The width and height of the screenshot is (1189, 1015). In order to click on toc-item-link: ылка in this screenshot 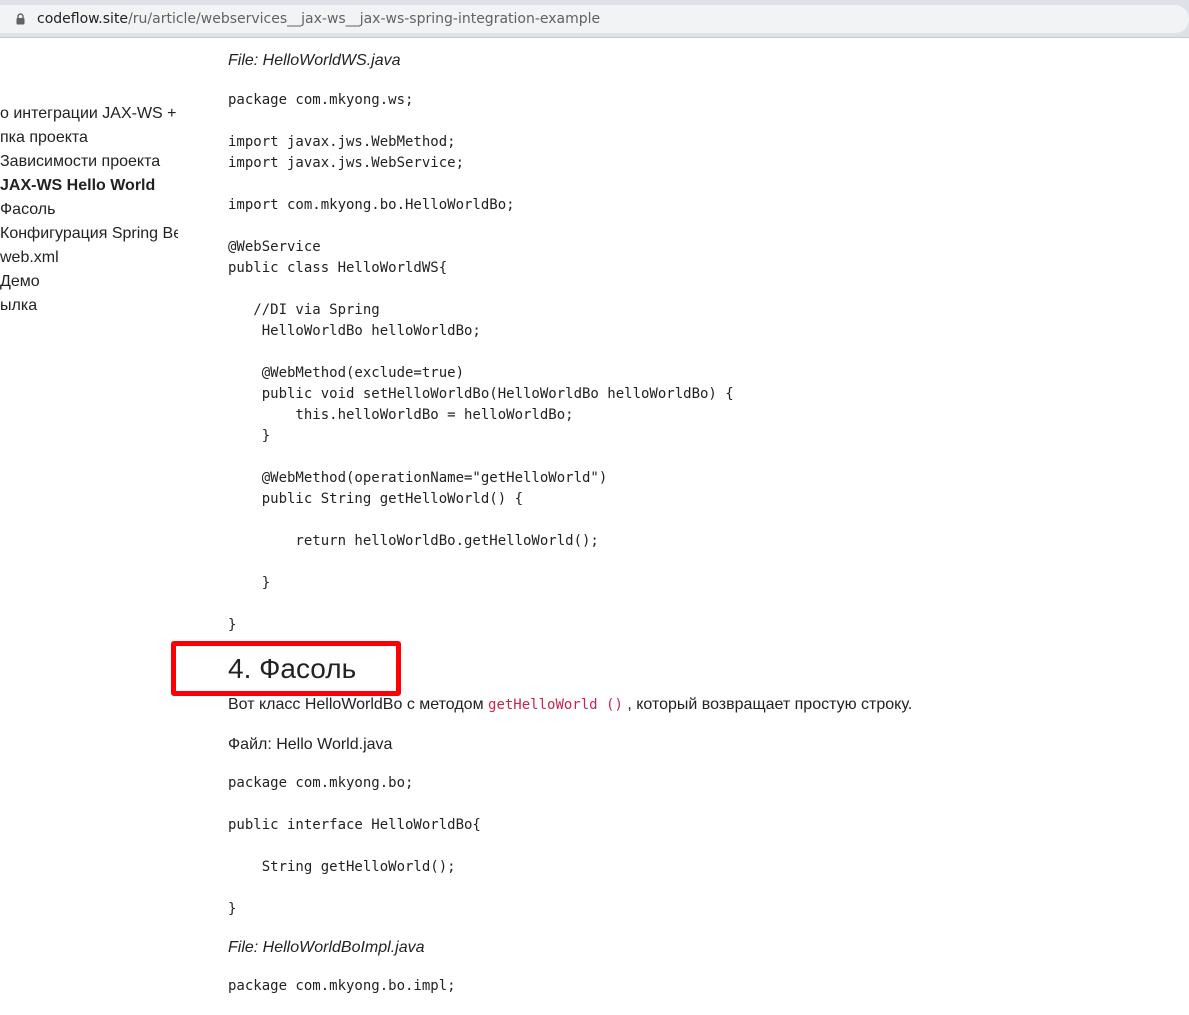, I will do `click(89, 306)`.